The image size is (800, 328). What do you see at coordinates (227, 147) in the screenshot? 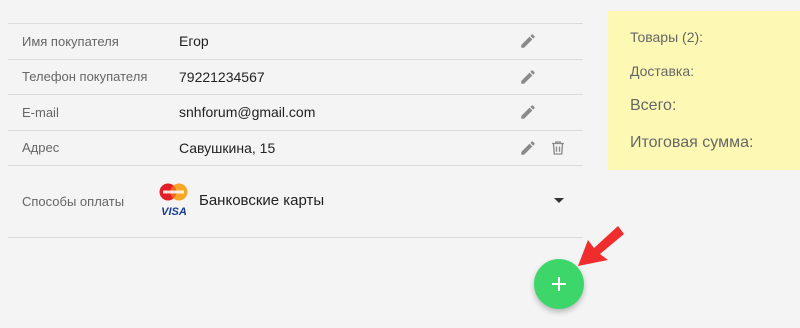
I see `customer-address-value: Савушкина, 15` at bounding box center [227, 147].